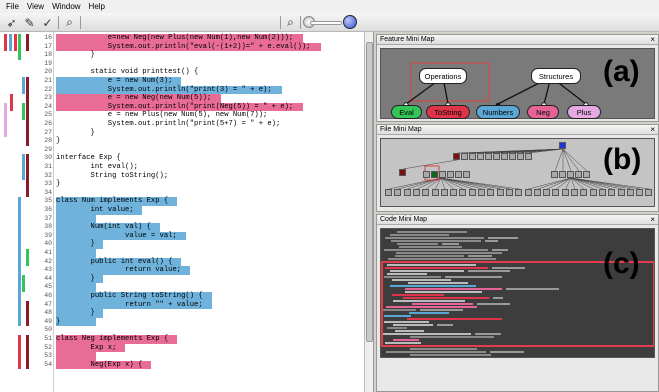 The image size is (659, 392). I want to click on node-plus: Plus, so click(584, 112).